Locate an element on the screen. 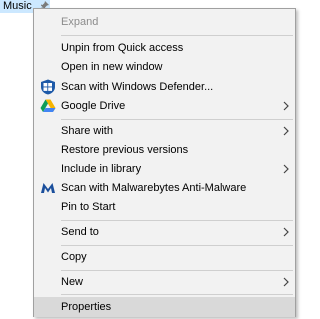  menu-item-expand: Expand is located at coordinates (164, 22).